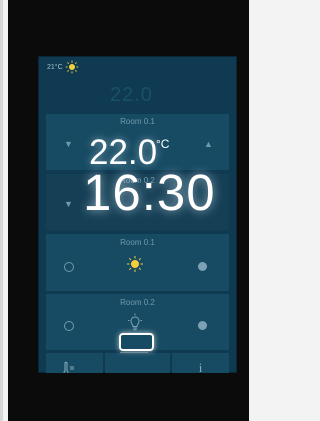 The height and width of the screenshot is (421, 320). I want to click on home-key-underline, so click(134, 352).